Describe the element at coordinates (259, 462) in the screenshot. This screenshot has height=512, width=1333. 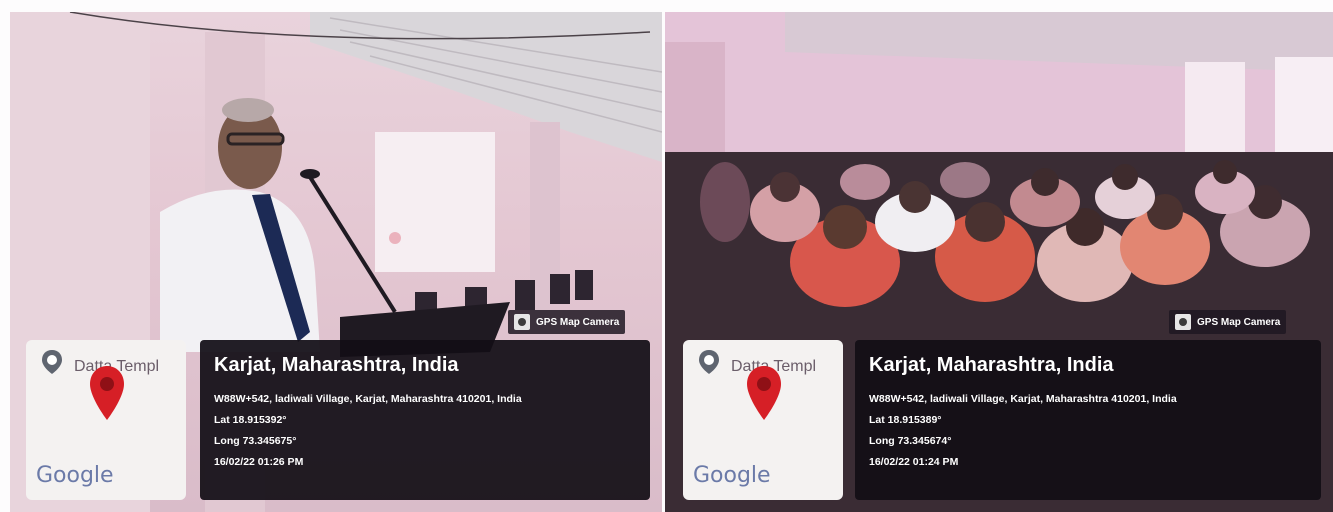
I see `datetime-text: 16/02/22 01:26 PM` at that location.